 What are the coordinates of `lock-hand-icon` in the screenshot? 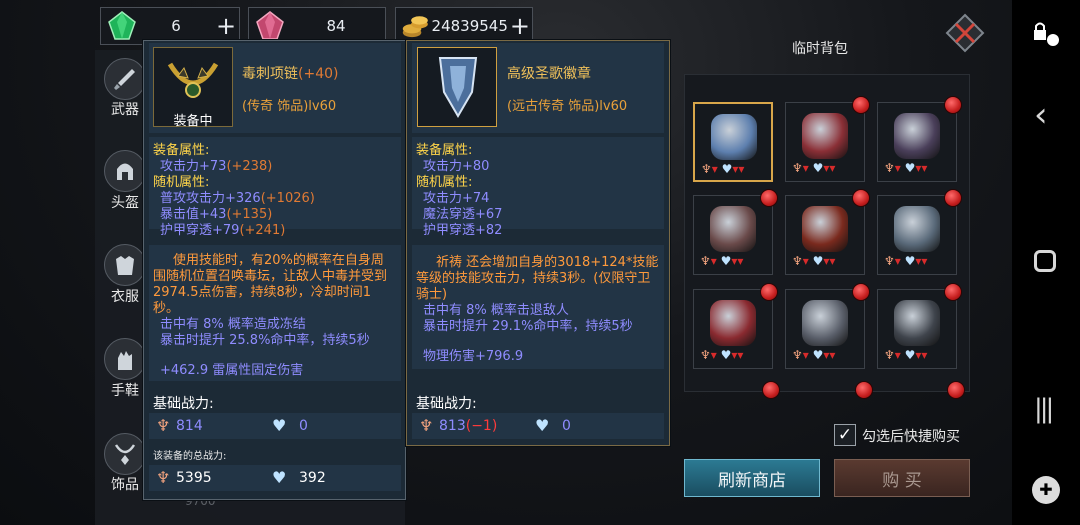 It's located at (1046, 34).